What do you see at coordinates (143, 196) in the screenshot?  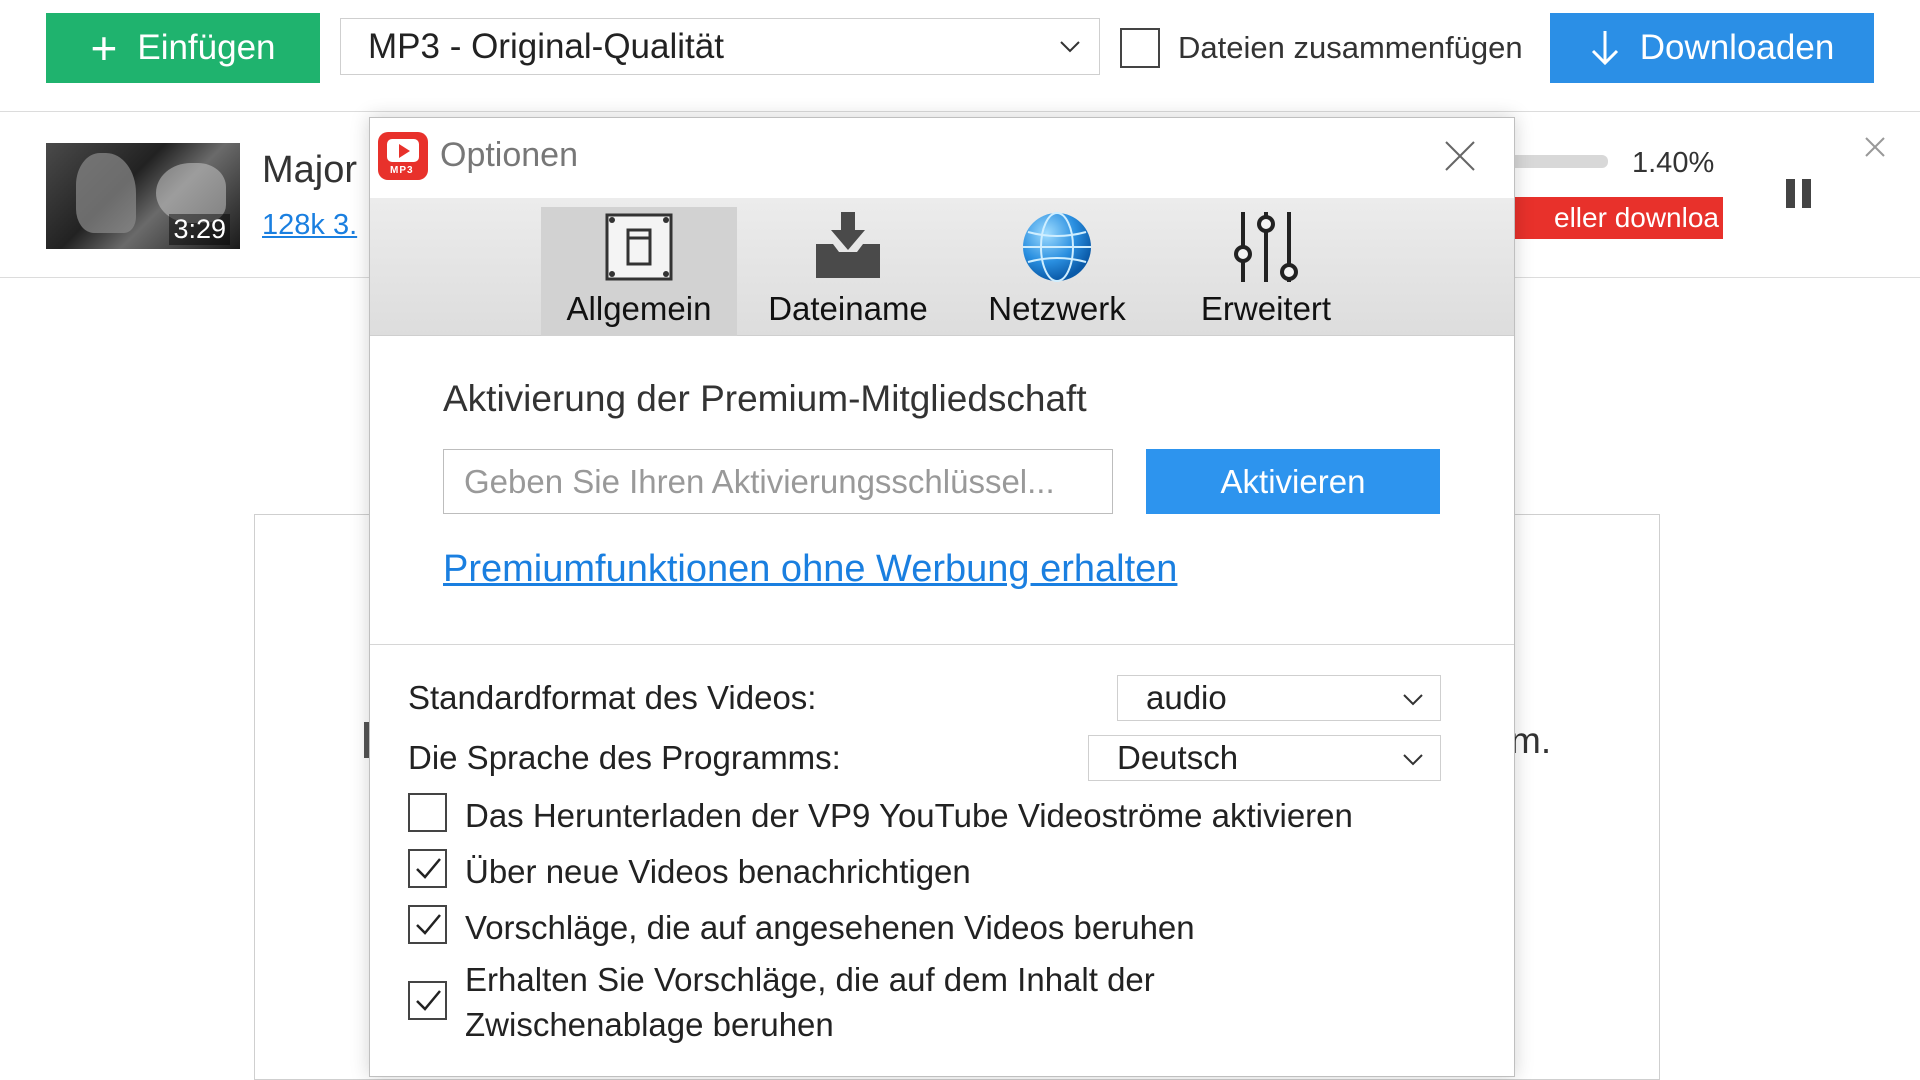 I see `video-thumbnail: 3:29` at bounding box center [143, 196].